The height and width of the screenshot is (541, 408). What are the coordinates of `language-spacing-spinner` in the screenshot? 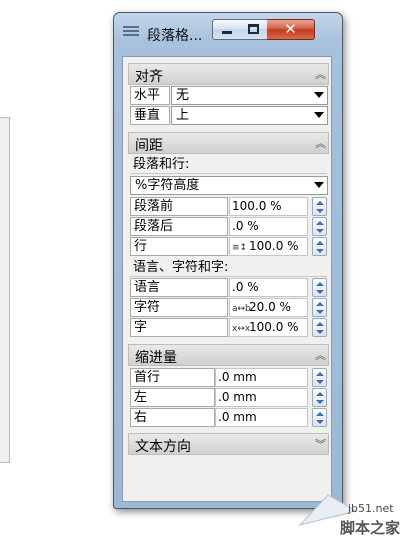 It's located at (319, 287).